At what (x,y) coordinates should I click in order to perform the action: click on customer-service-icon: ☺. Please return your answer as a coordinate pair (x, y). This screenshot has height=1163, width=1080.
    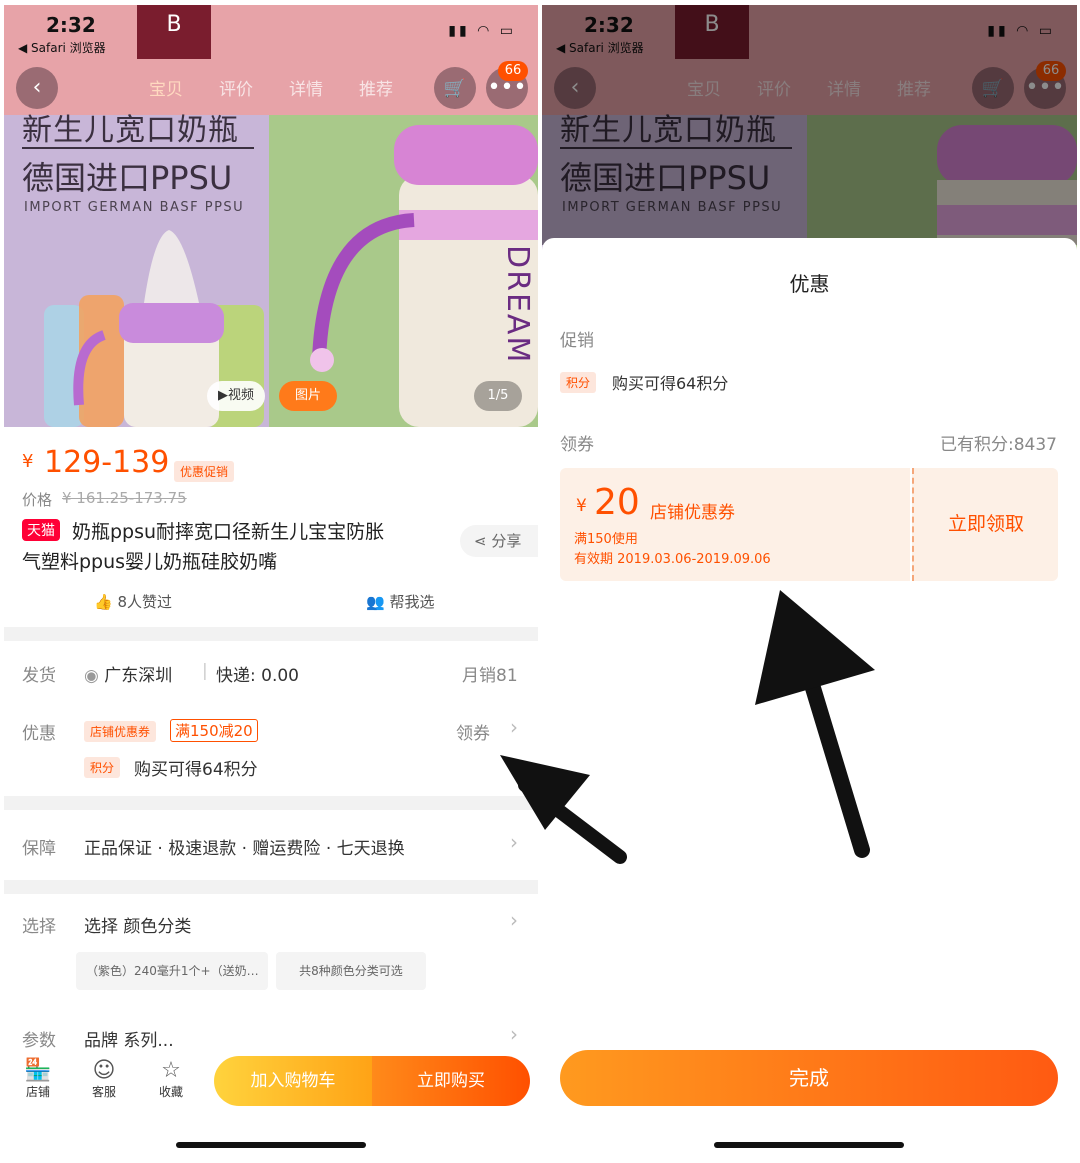
    Looking at the image, I should click on (104, 1070).